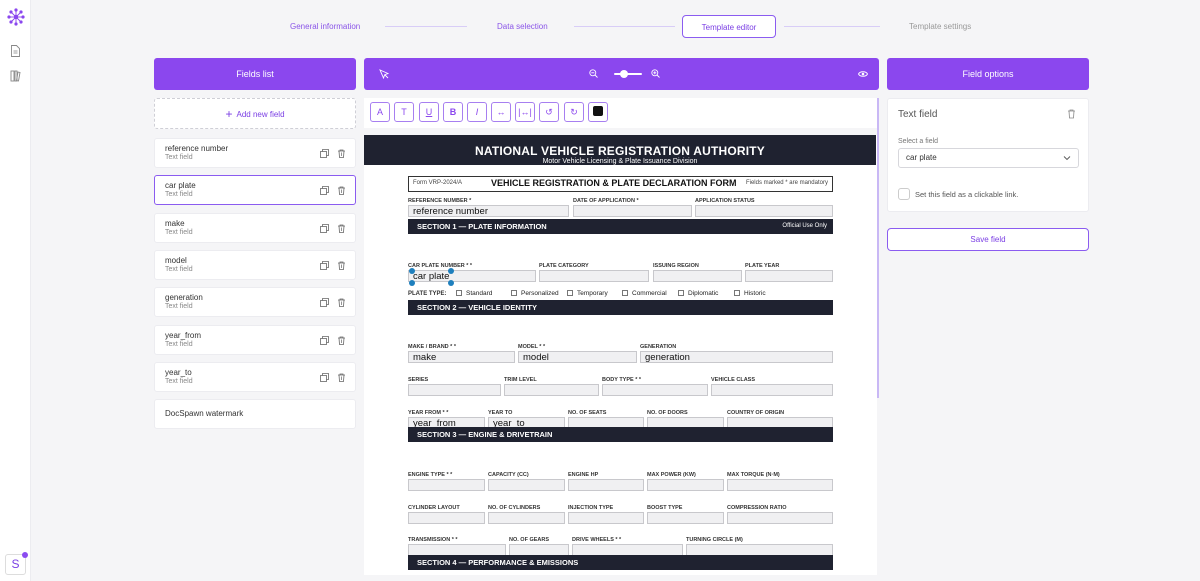  I want to click on placed-field-model: model, so click(577, 357).